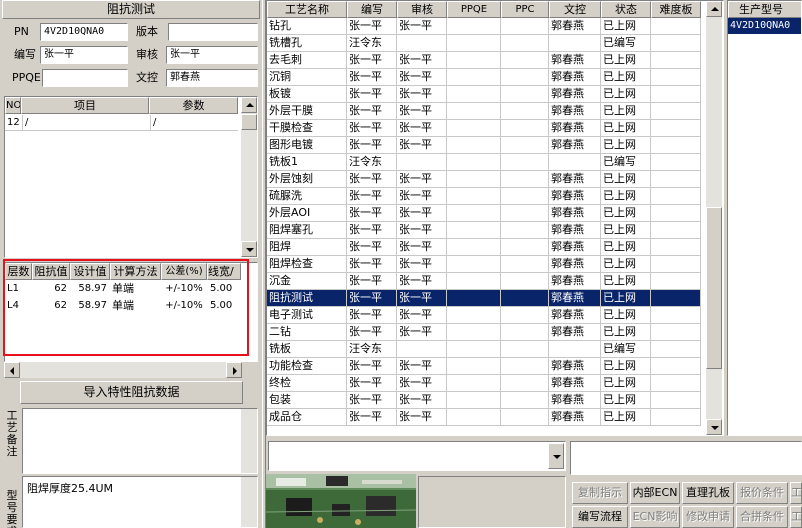 This screenshot has height=528, width=802. Describe the element at coordinates (307, 9) in the screenshot. I see `col-process-name: 工艺名称` at that location.